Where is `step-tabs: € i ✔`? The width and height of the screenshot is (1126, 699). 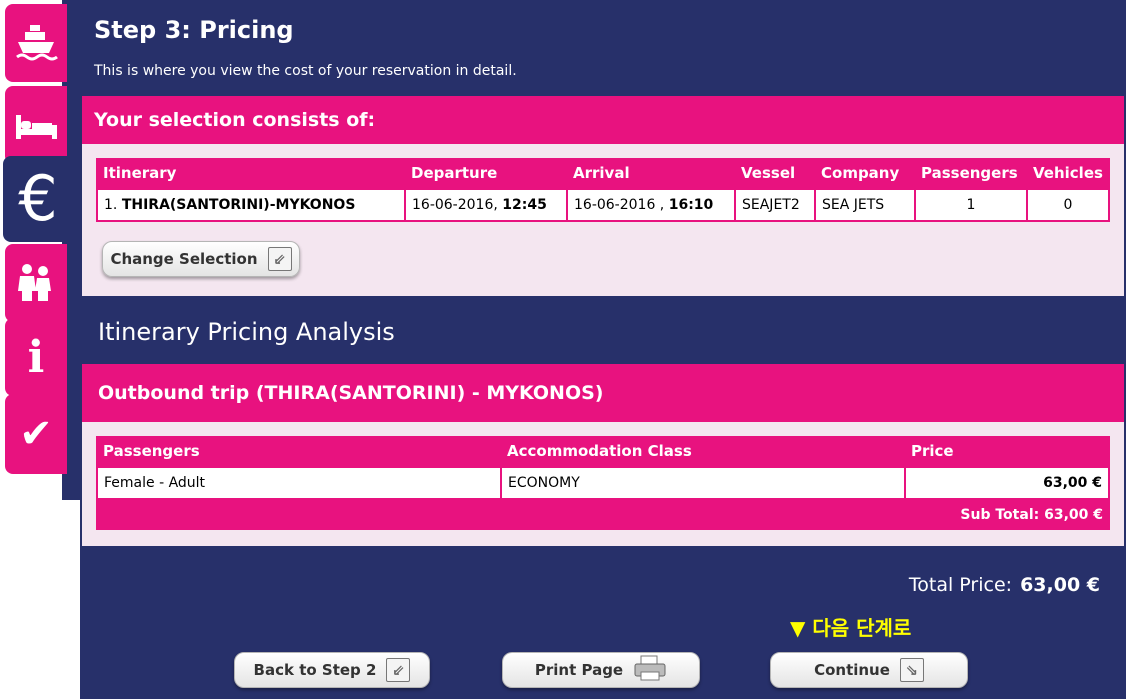
step-tabs: € i ✔ is located at coordinates (40, 349).